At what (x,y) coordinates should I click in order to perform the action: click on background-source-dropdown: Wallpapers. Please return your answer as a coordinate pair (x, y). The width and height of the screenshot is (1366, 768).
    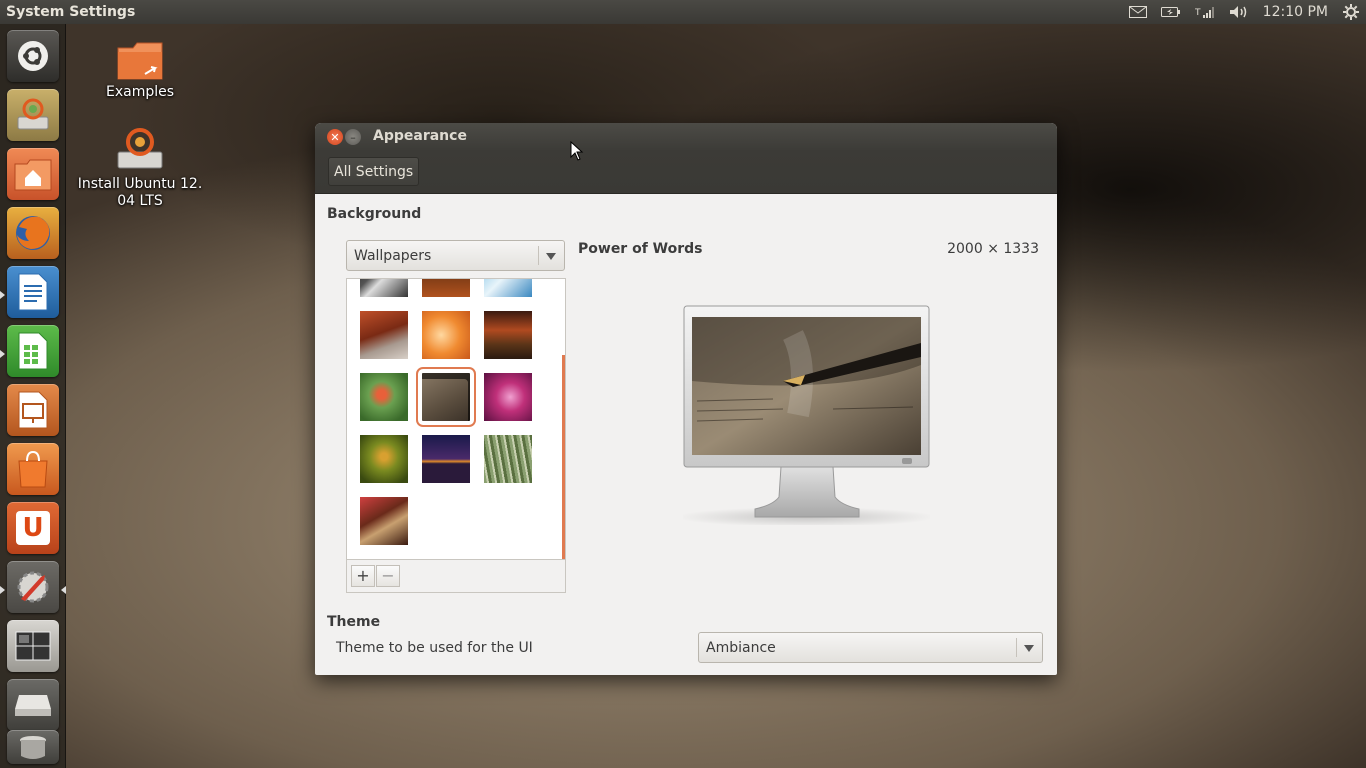
    Looking at the image, I should click on (455, 255).